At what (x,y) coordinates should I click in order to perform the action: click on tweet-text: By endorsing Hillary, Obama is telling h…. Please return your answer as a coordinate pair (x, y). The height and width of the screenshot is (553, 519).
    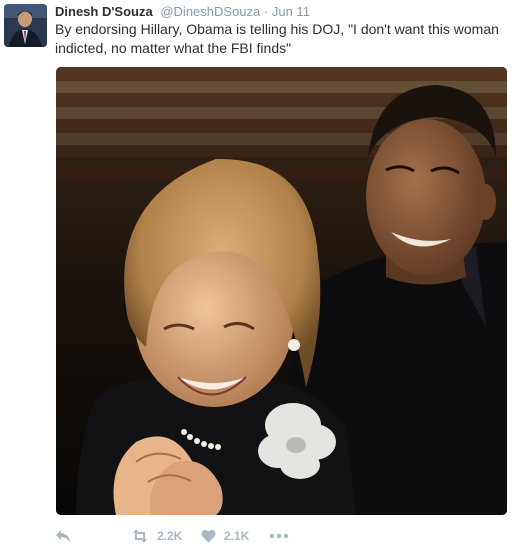
    Looking at the image, I should click on (277, 38).